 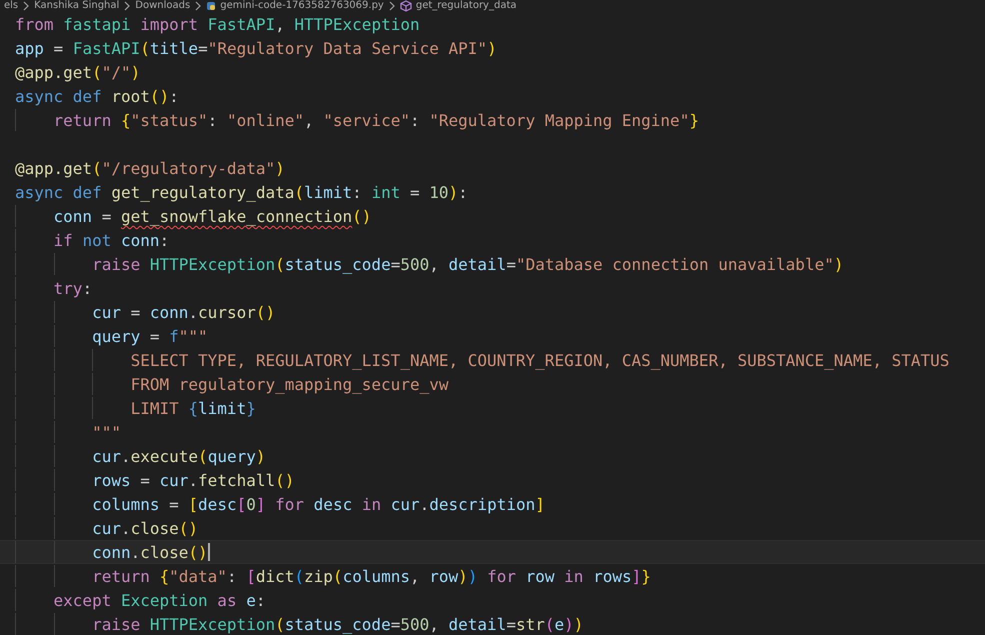 I want to click on text-cursor, so click(x=209, y=552).